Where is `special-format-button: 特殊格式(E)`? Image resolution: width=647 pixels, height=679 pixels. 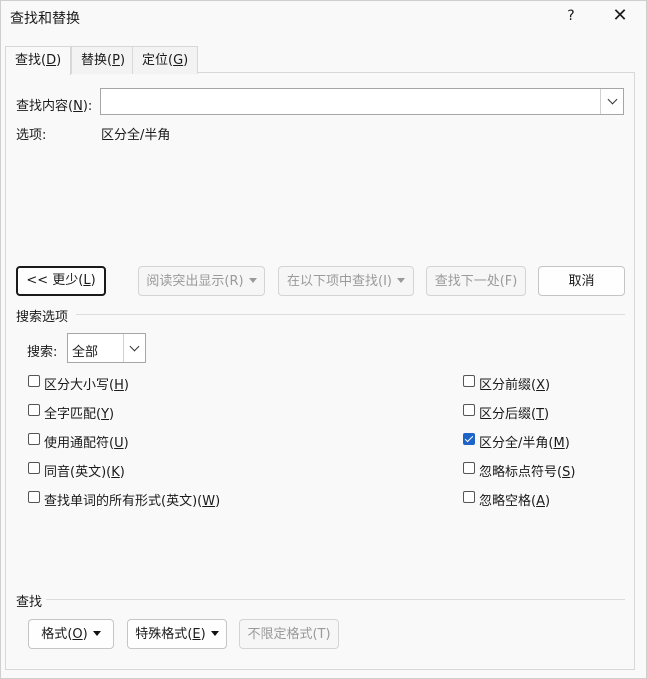 special-format-button: 特殊格式(E) is located at coordinates (177, 634).